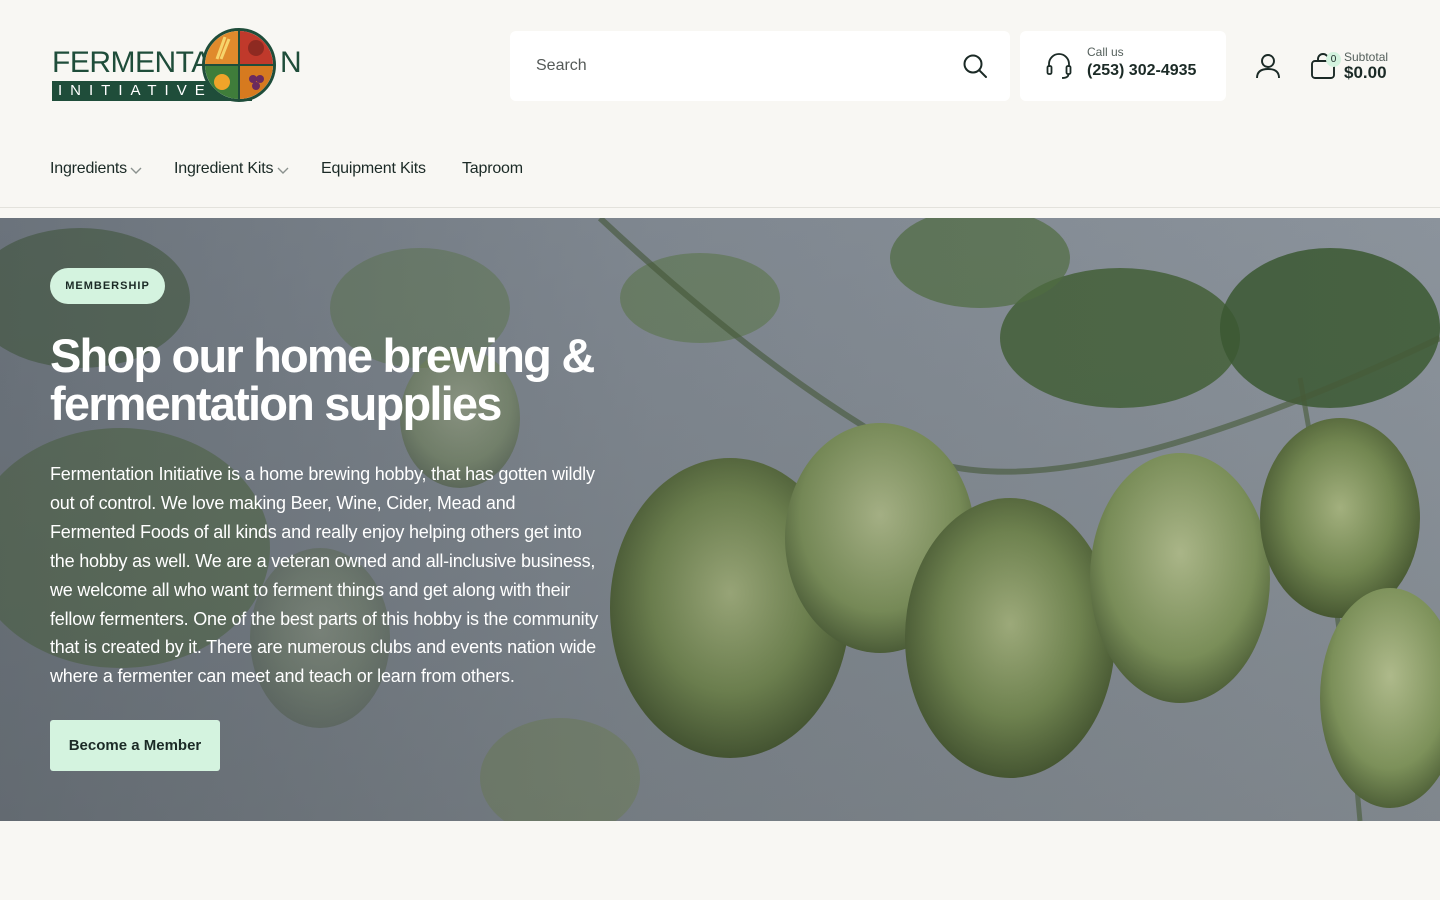 This screenshot has height=900, width=1440. I want to click on search-box, so click(760, 66).